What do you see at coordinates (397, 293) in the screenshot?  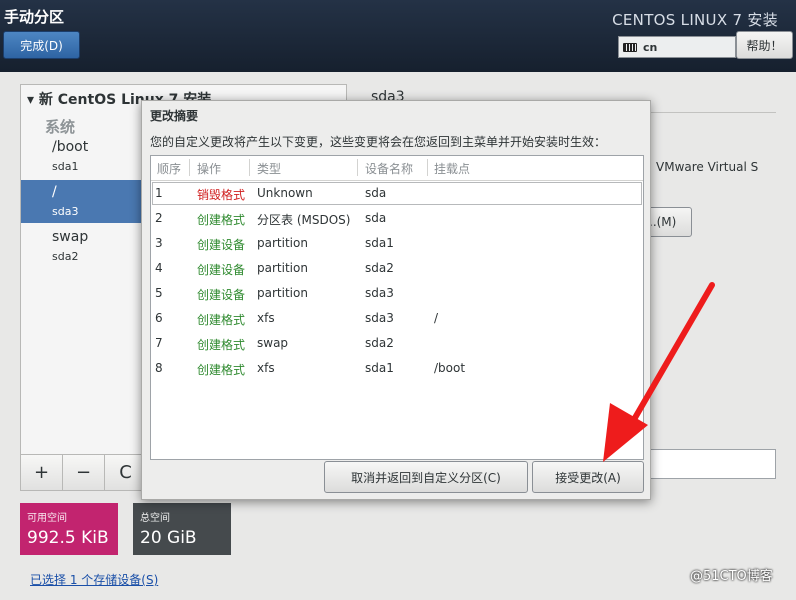 I see `table-row: 5 创建设备 partition sda3` at bounding box center [397, 293].